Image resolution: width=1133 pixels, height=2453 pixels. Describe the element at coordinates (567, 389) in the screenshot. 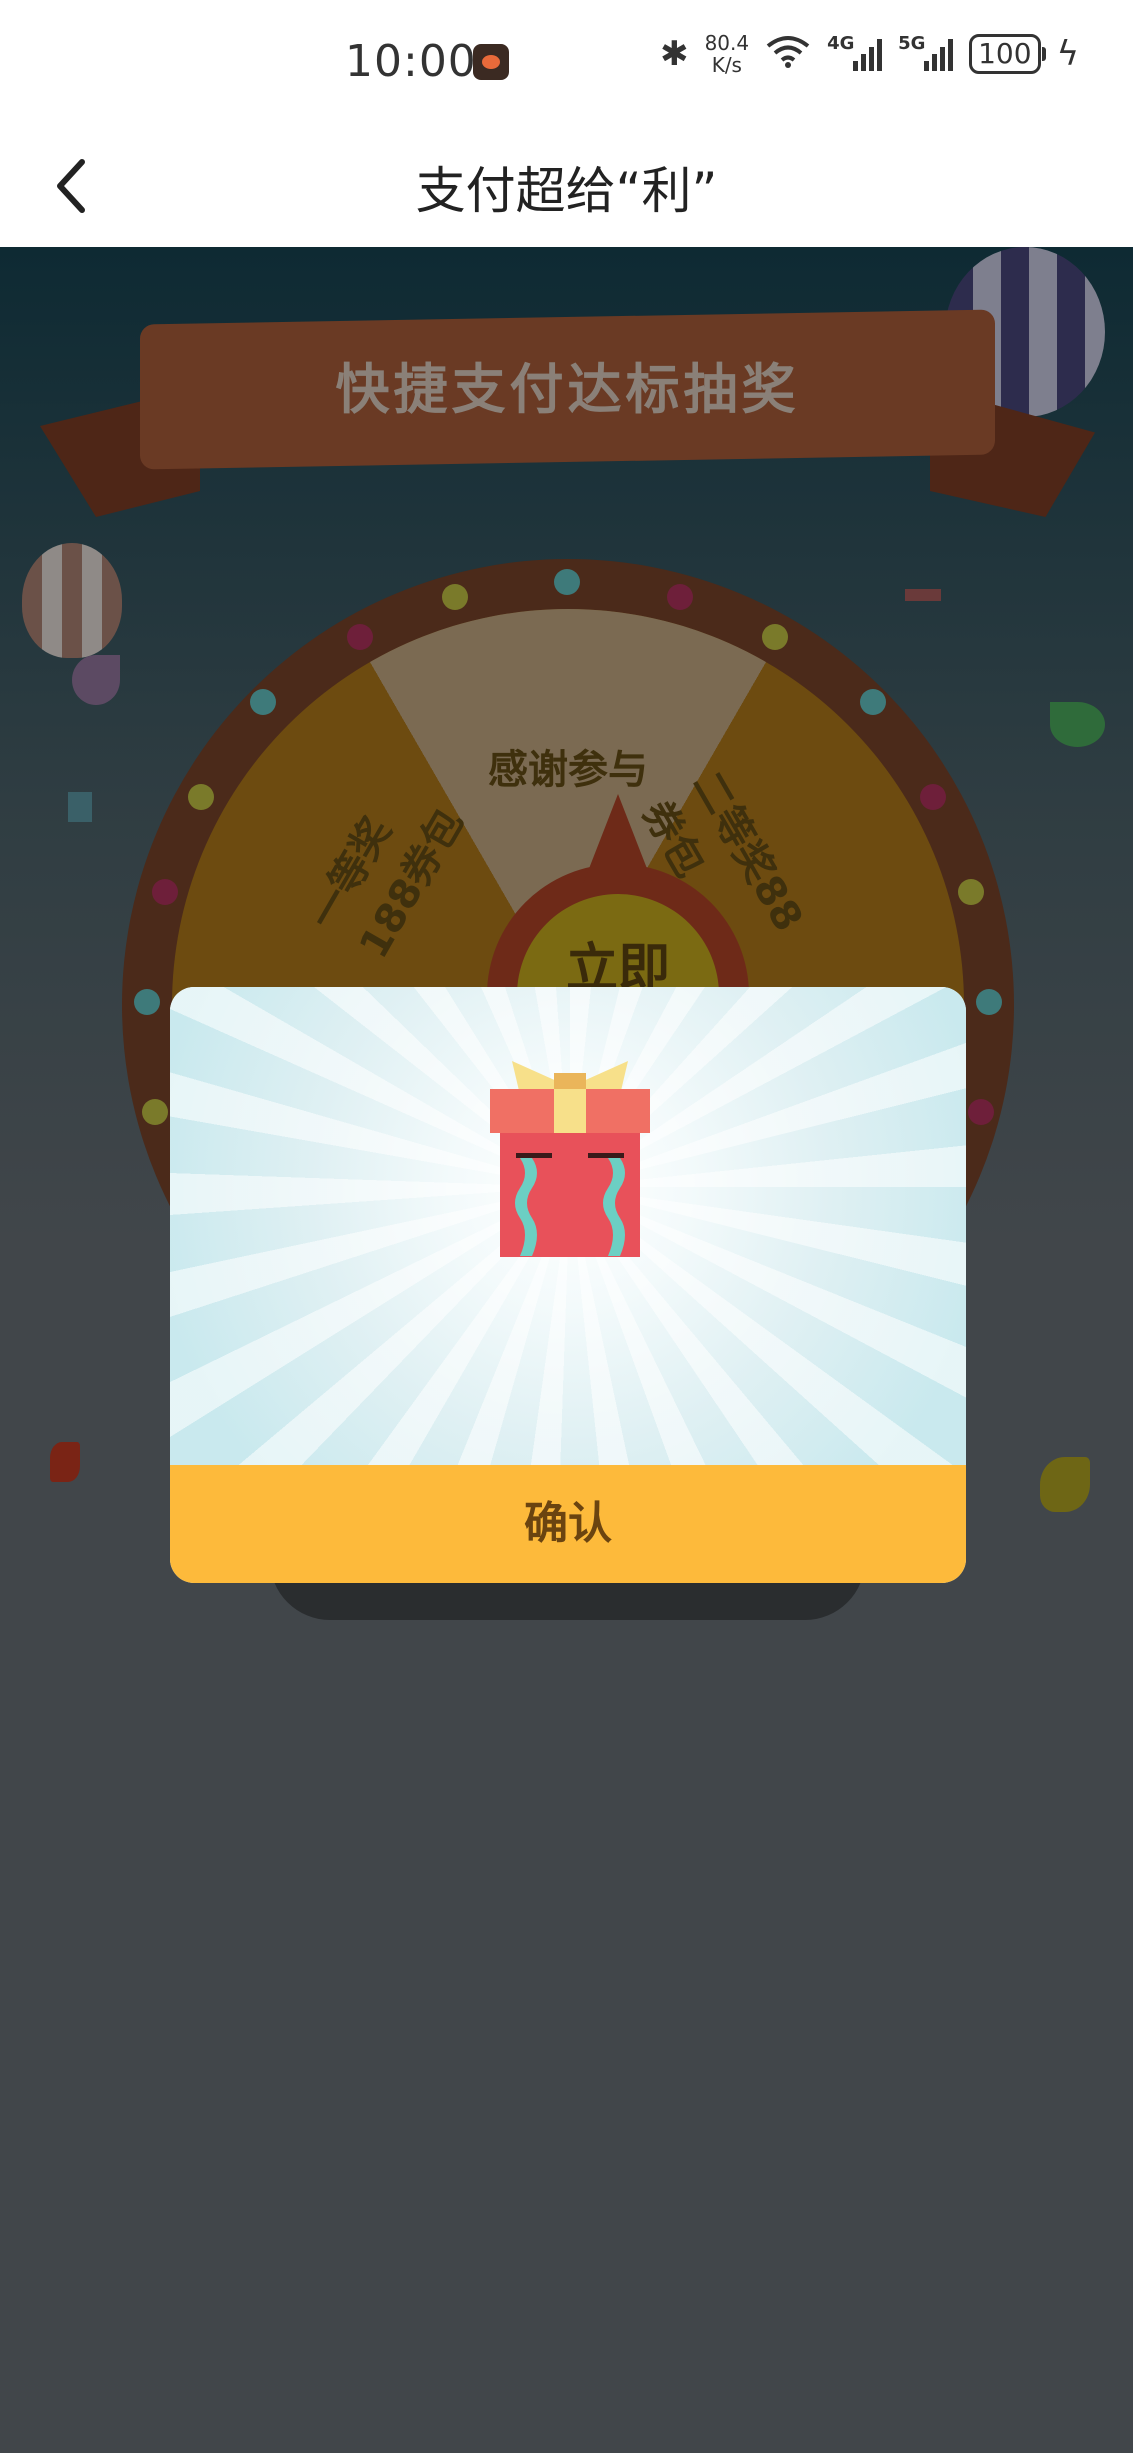

I see `banner-title: 快捷支付达标抽奖` at that location.